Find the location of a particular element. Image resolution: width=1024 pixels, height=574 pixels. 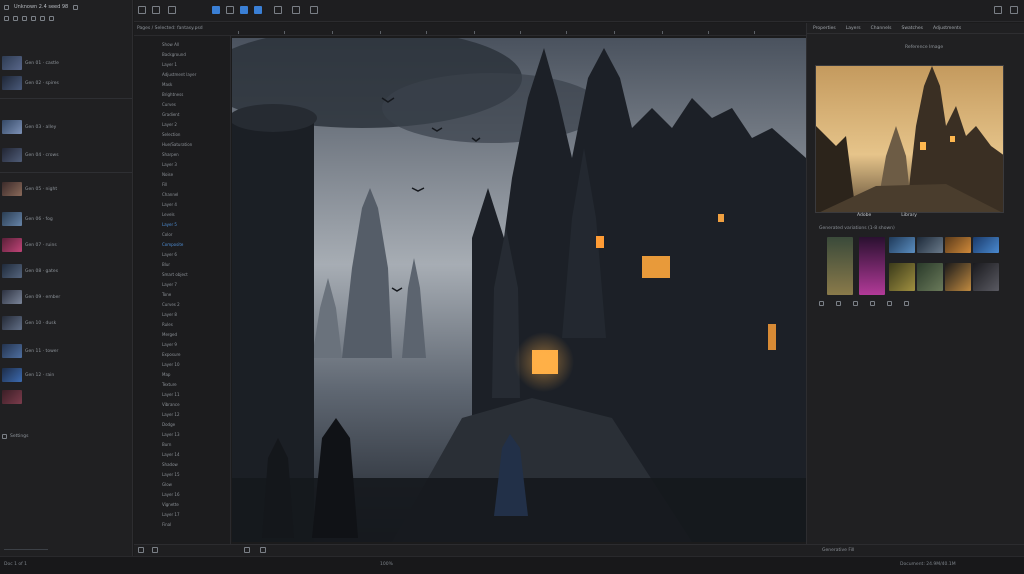

layer-list-item: Shadow is located at coordinates (170, 464).